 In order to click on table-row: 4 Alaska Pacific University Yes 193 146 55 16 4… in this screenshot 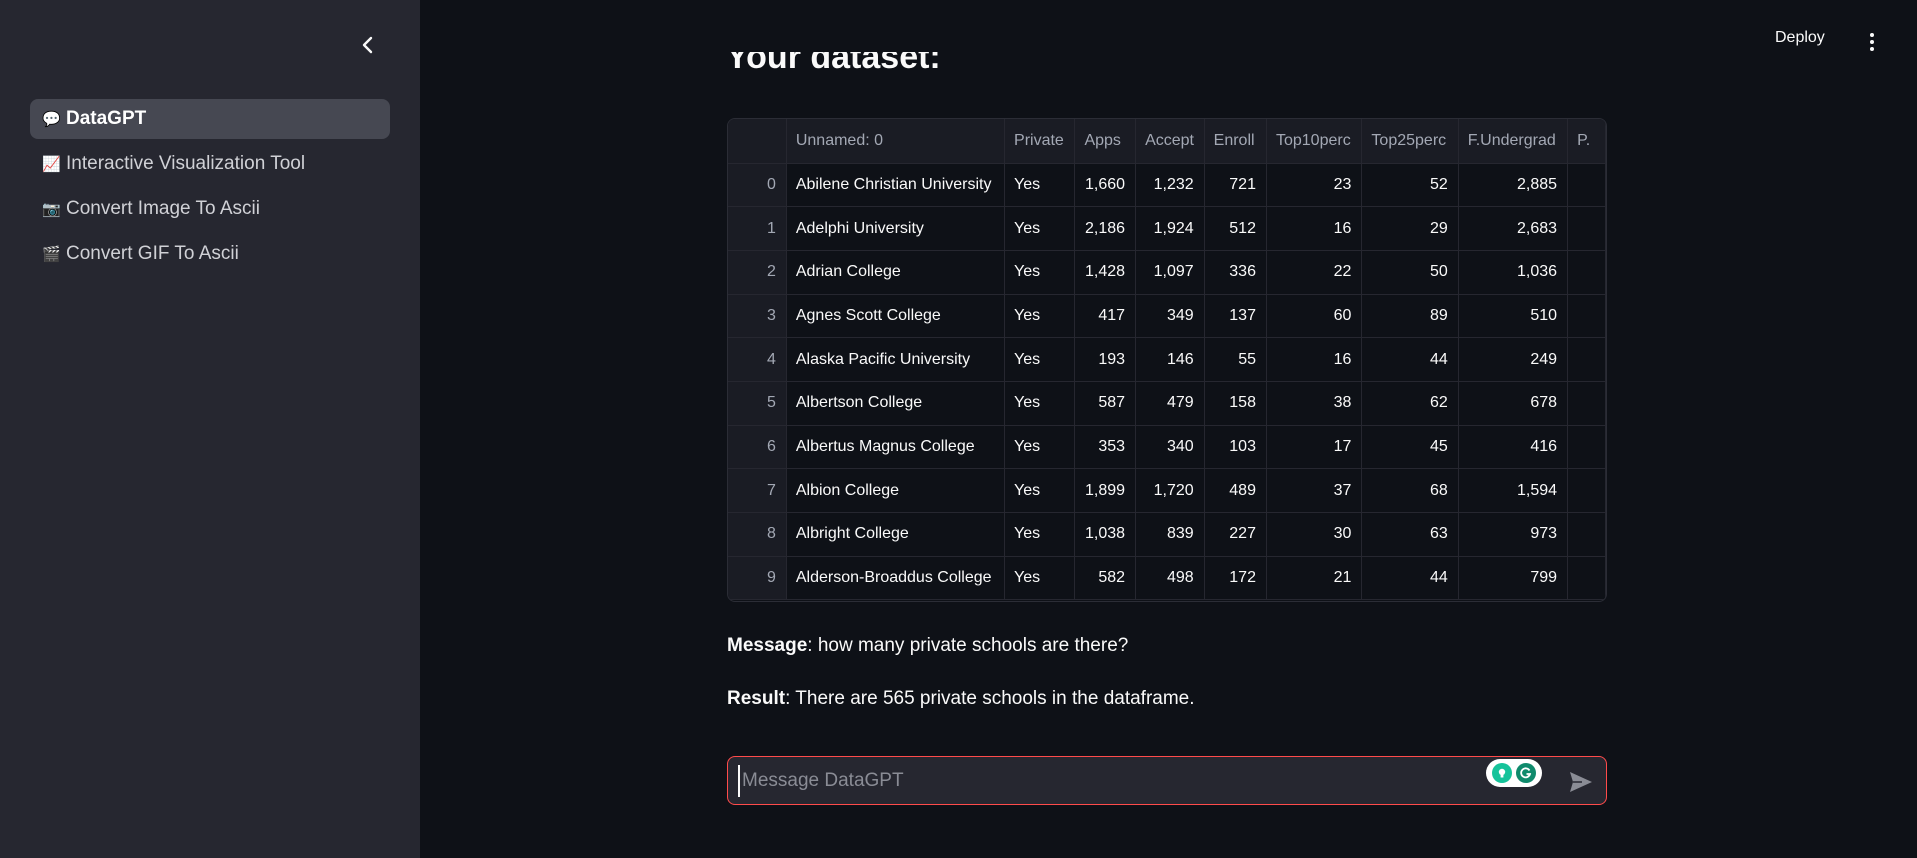, I will do `click(1167, 359)`.